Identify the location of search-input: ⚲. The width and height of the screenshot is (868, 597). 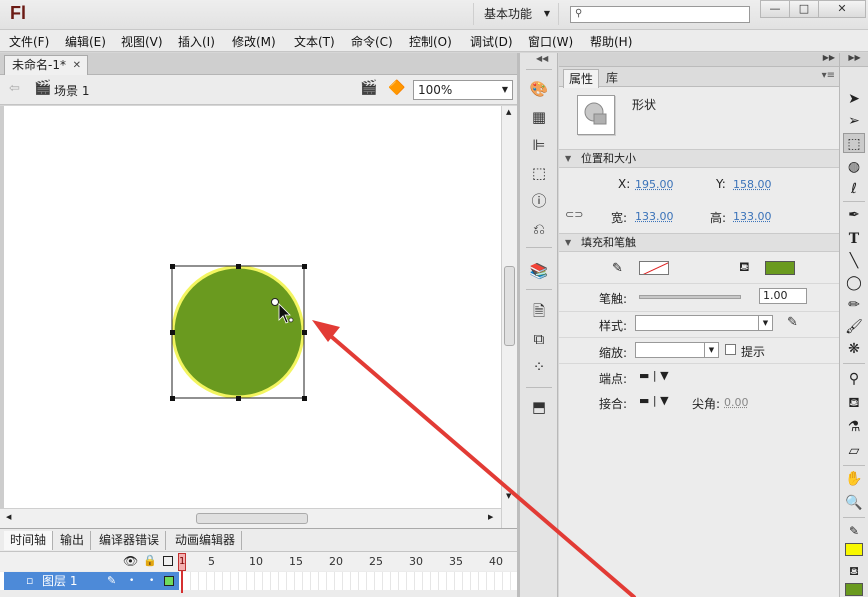
(660, 14).